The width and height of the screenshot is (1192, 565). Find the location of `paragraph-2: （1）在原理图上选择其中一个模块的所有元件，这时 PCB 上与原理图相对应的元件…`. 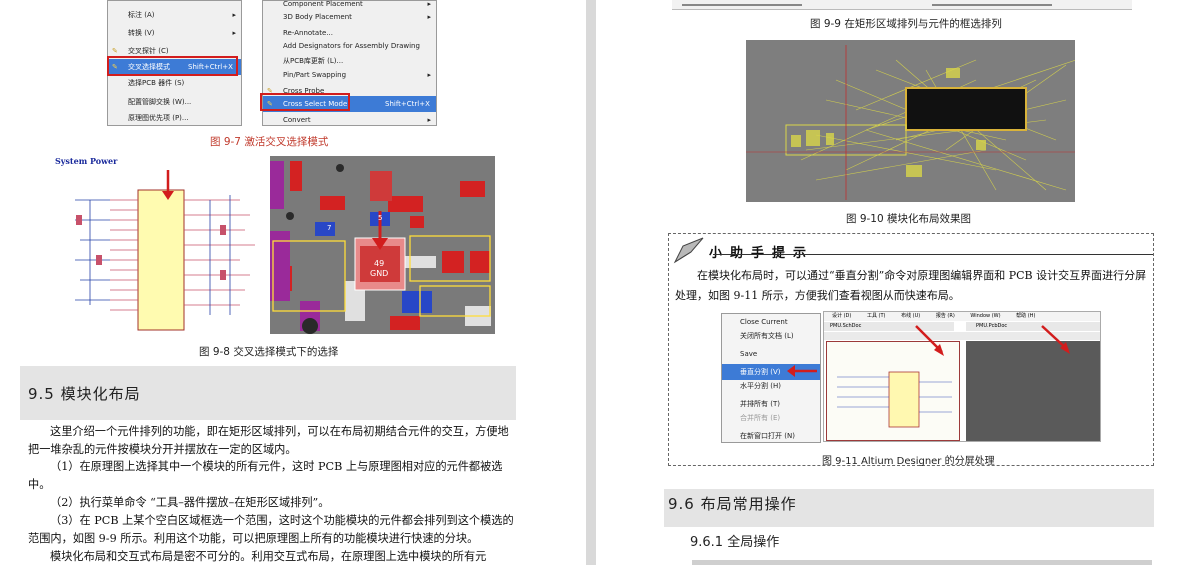

paragraph-2: （1）在原理图上选择其中一个模块的所有元件，这时 PCB 上与原理图相对应的元件… is located at coordinates (265, 475).